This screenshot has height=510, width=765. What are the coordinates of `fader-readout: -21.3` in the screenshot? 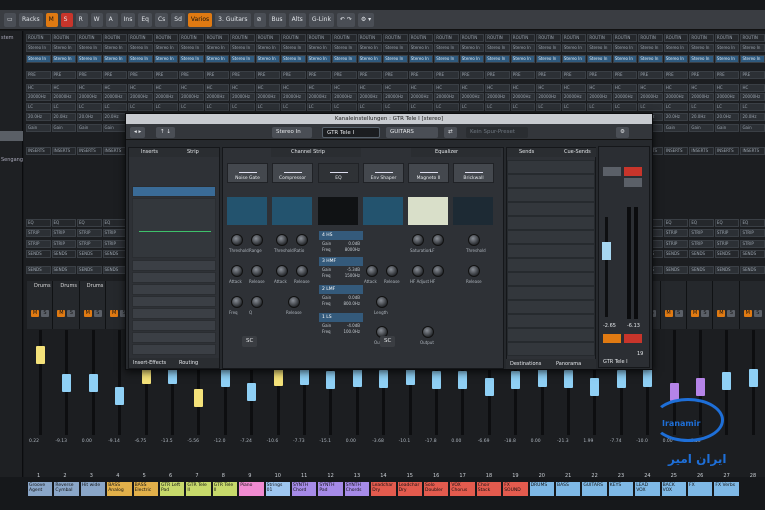 It's located at (563, 441).